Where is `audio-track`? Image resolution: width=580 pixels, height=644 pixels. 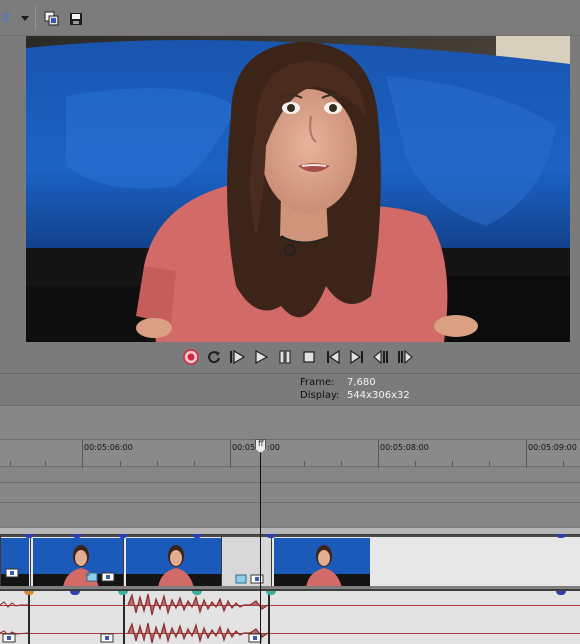 audio-track is located at coordinates (290, 616).